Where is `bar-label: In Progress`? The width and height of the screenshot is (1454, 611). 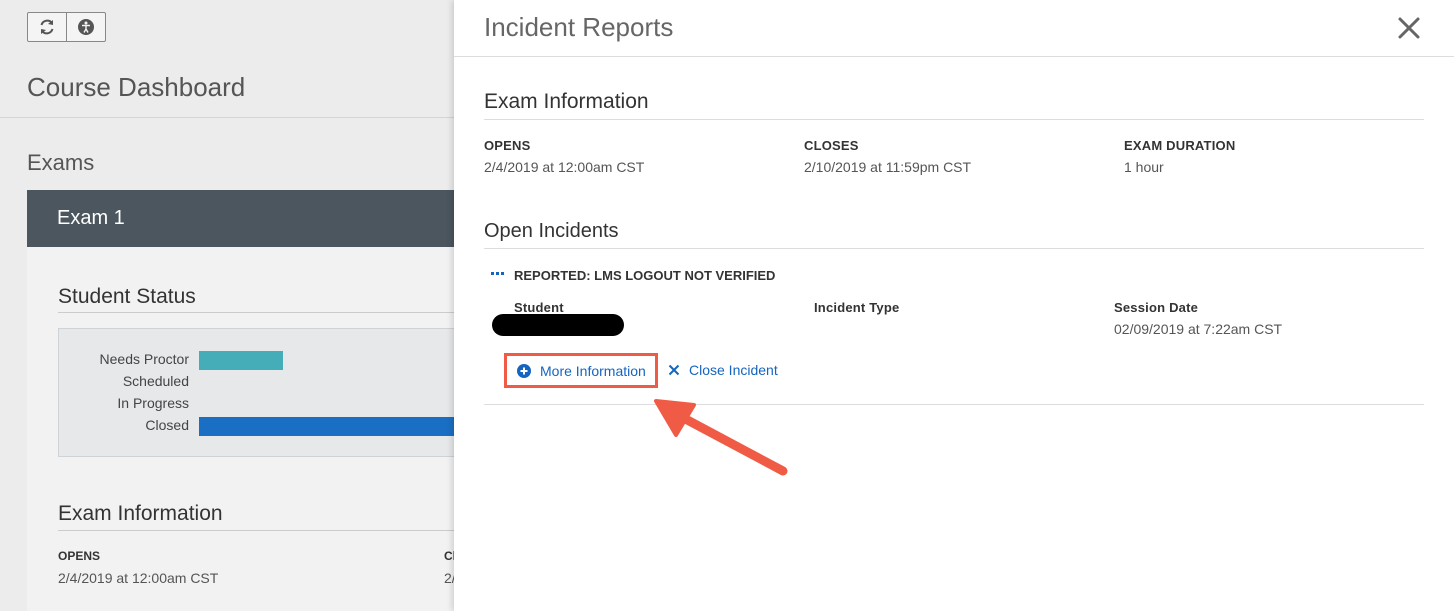
bar-label: In Progress is located at coordinates (153, 403).